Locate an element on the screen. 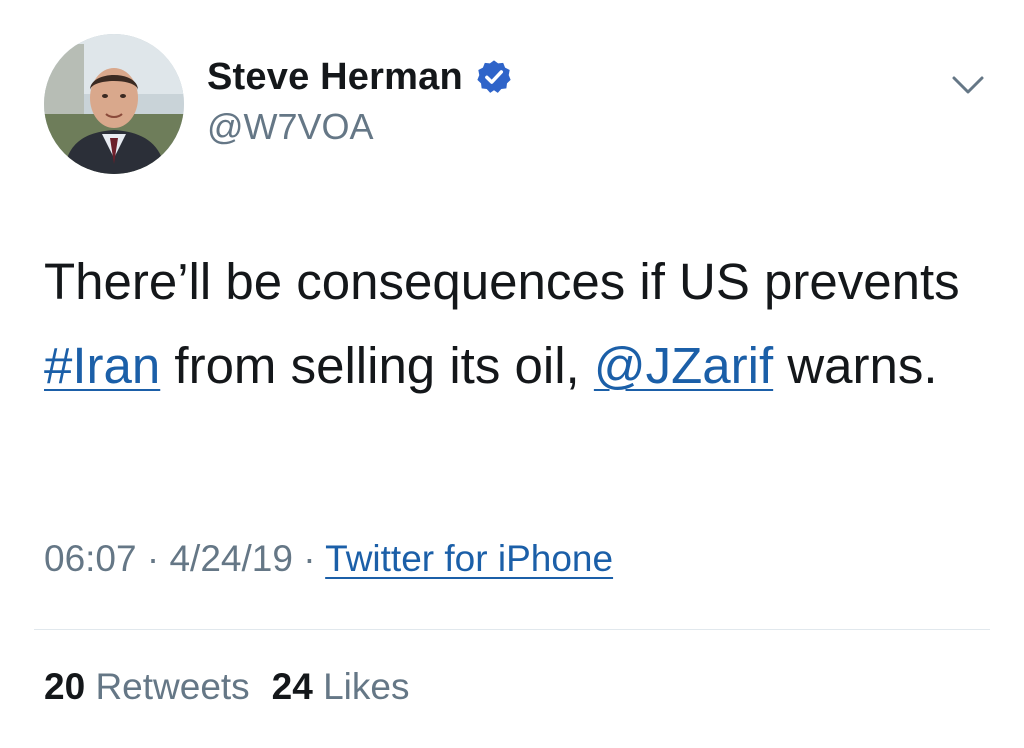 The image size is (1024, 748). tweet-text-part: from selling its oil, is located at coordinates (377, 365).